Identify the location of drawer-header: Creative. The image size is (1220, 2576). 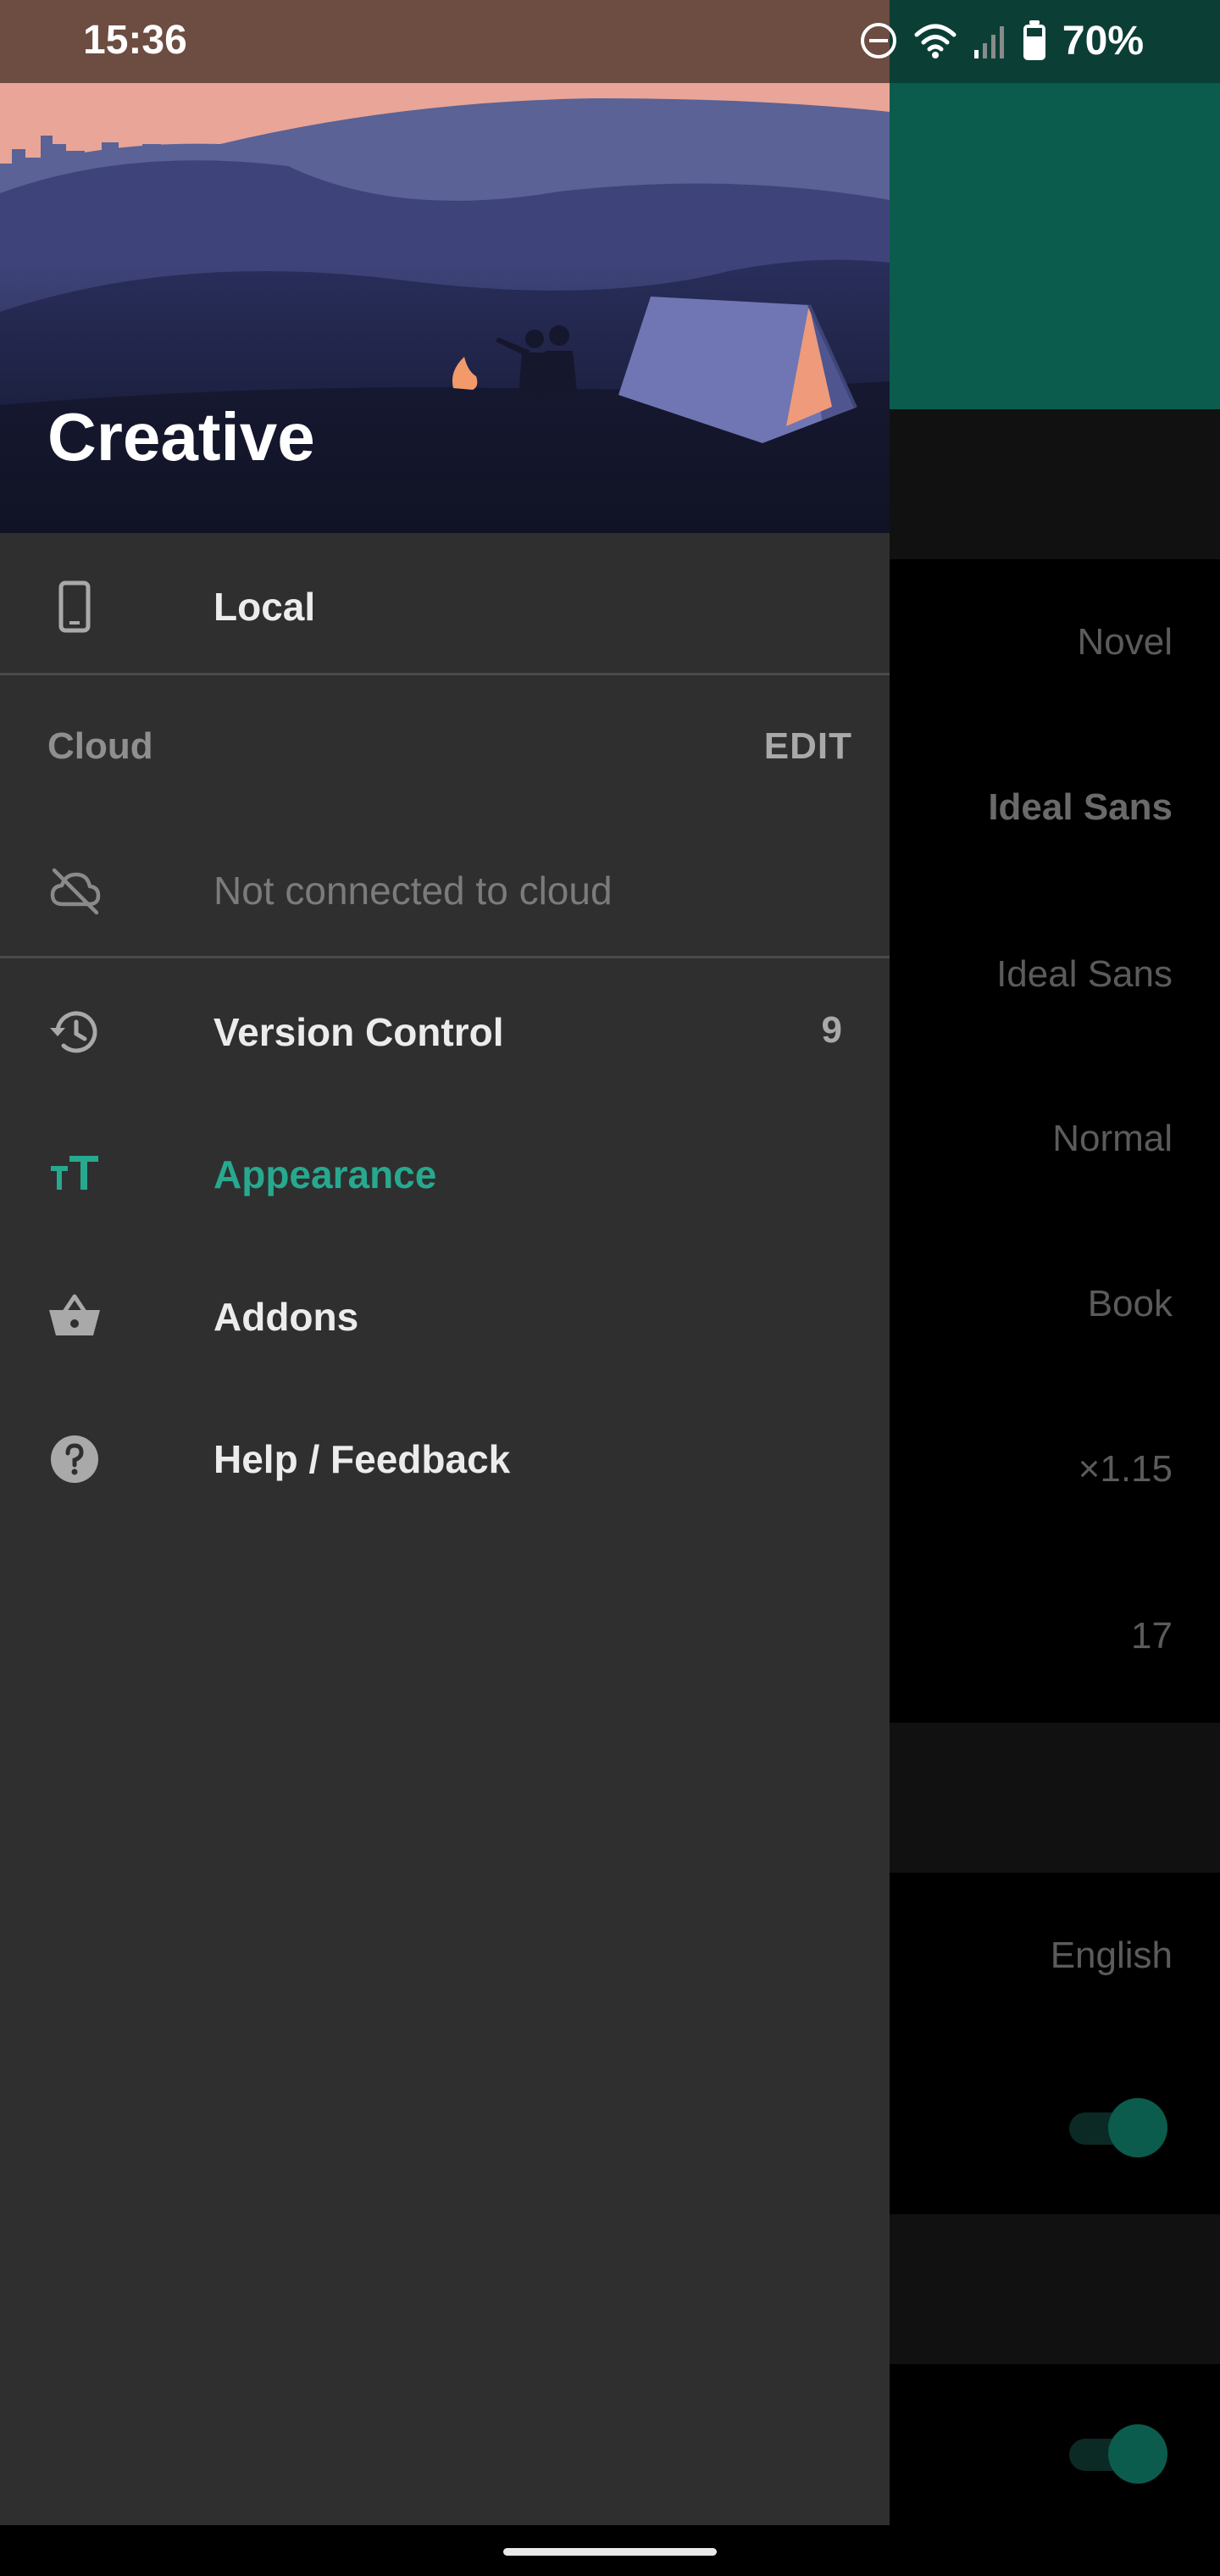
(445, 308).